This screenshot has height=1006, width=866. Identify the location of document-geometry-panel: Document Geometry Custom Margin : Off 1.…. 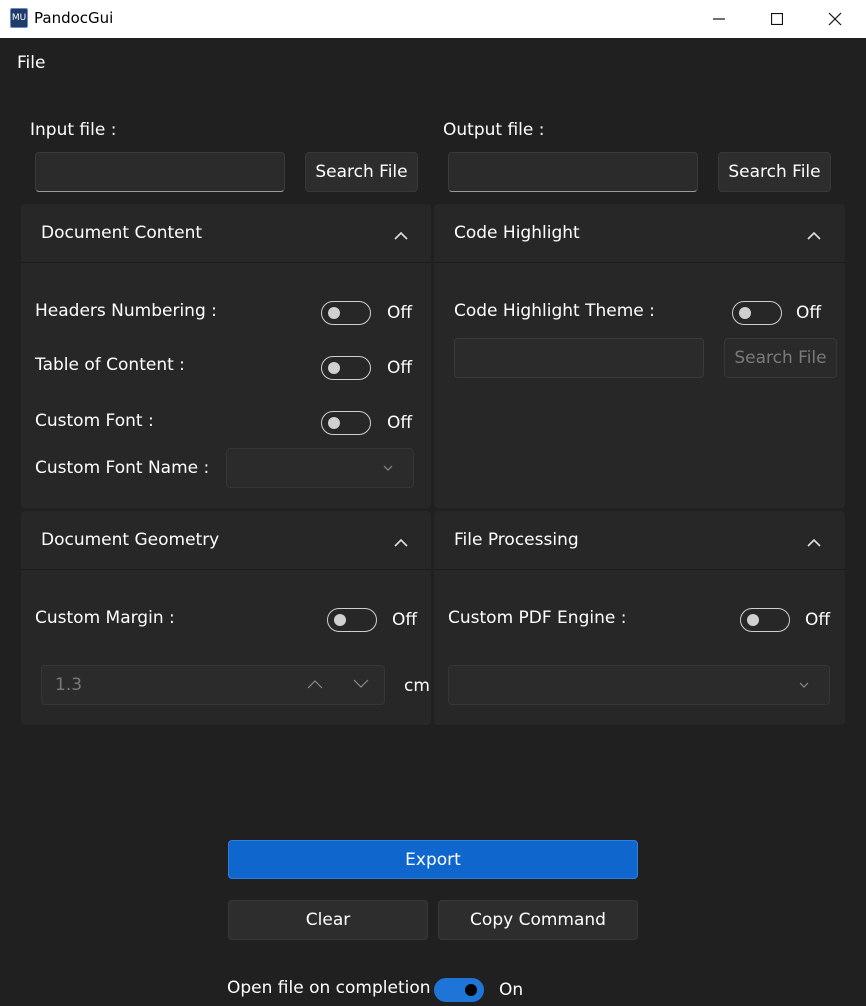
(226, 618).